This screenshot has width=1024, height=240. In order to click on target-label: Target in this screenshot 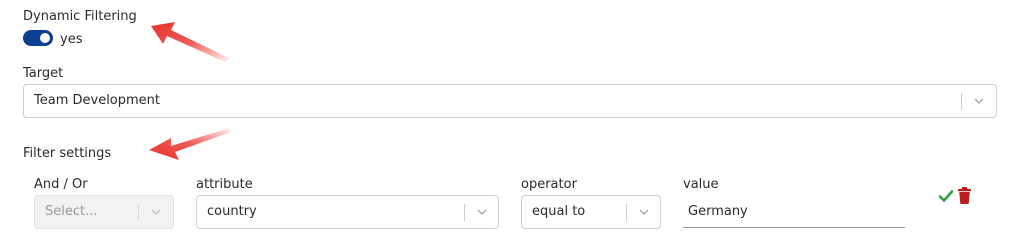, I will do `click(43, 73)`.